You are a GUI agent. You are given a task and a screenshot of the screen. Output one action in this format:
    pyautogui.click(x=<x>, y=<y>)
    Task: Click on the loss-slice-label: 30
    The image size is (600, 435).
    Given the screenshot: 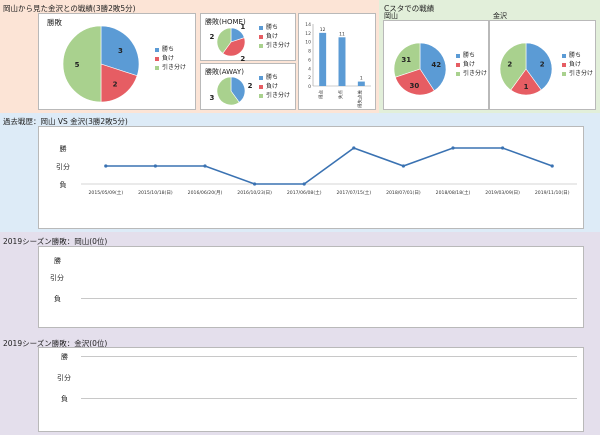 What is the action you would take?
    pyautogui.click(x=415, y=86)
    